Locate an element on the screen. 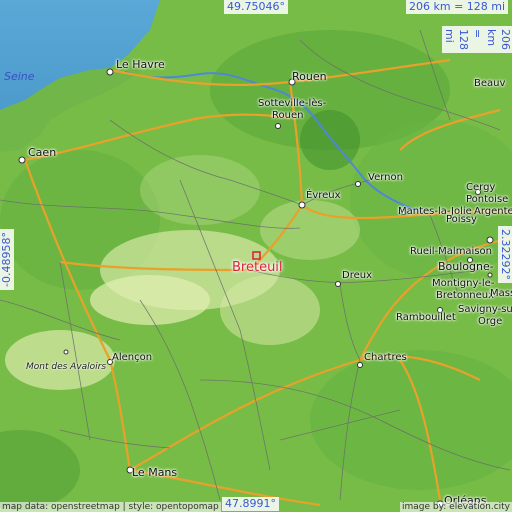  city-label-beauvais: Beauv is located at coordinates (489, 83).